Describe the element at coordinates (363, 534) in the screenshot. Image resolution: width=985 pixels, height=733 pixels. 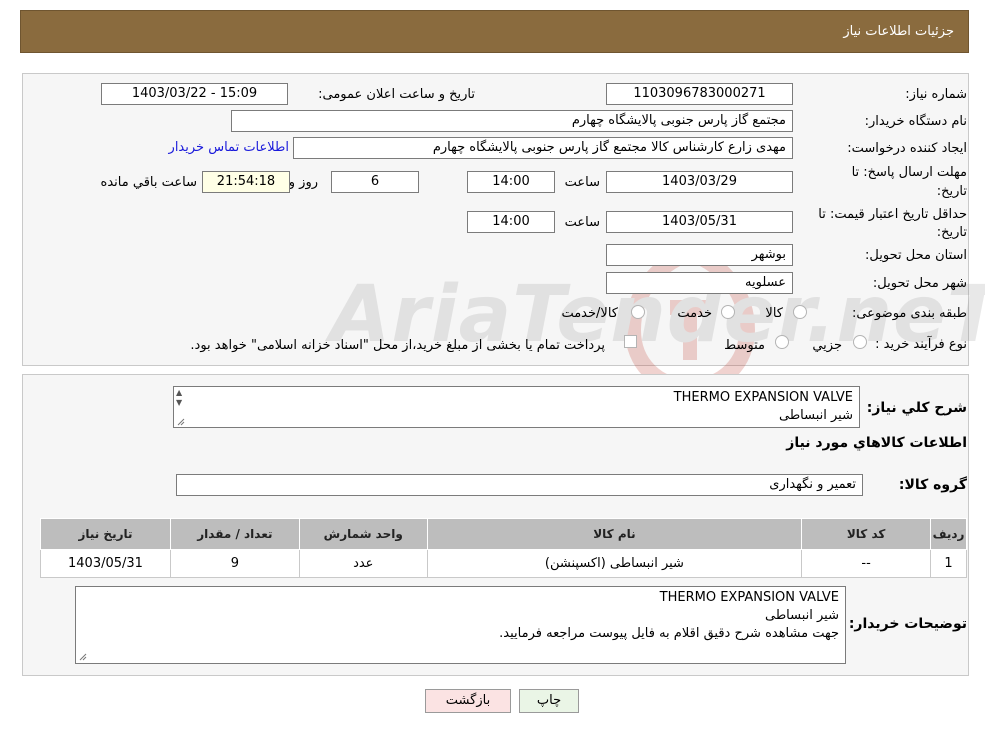
I see `col-unit-header: واحد شمارش` at that location.